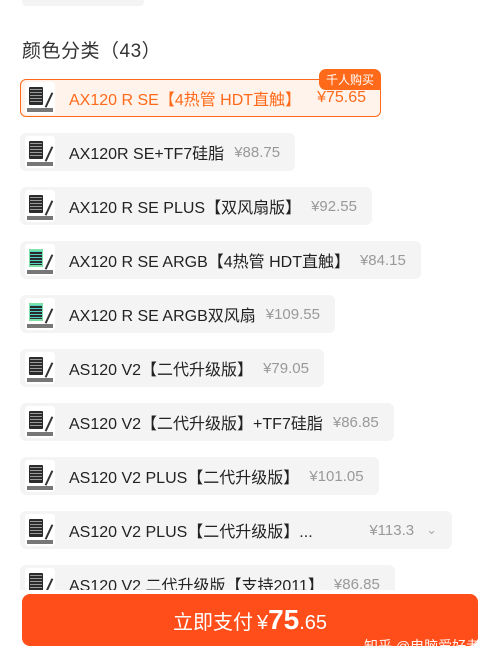  Describe the element at coordinates (212, 623) in the screenshot. I see `pay-button-label: 立即支付` at that location.